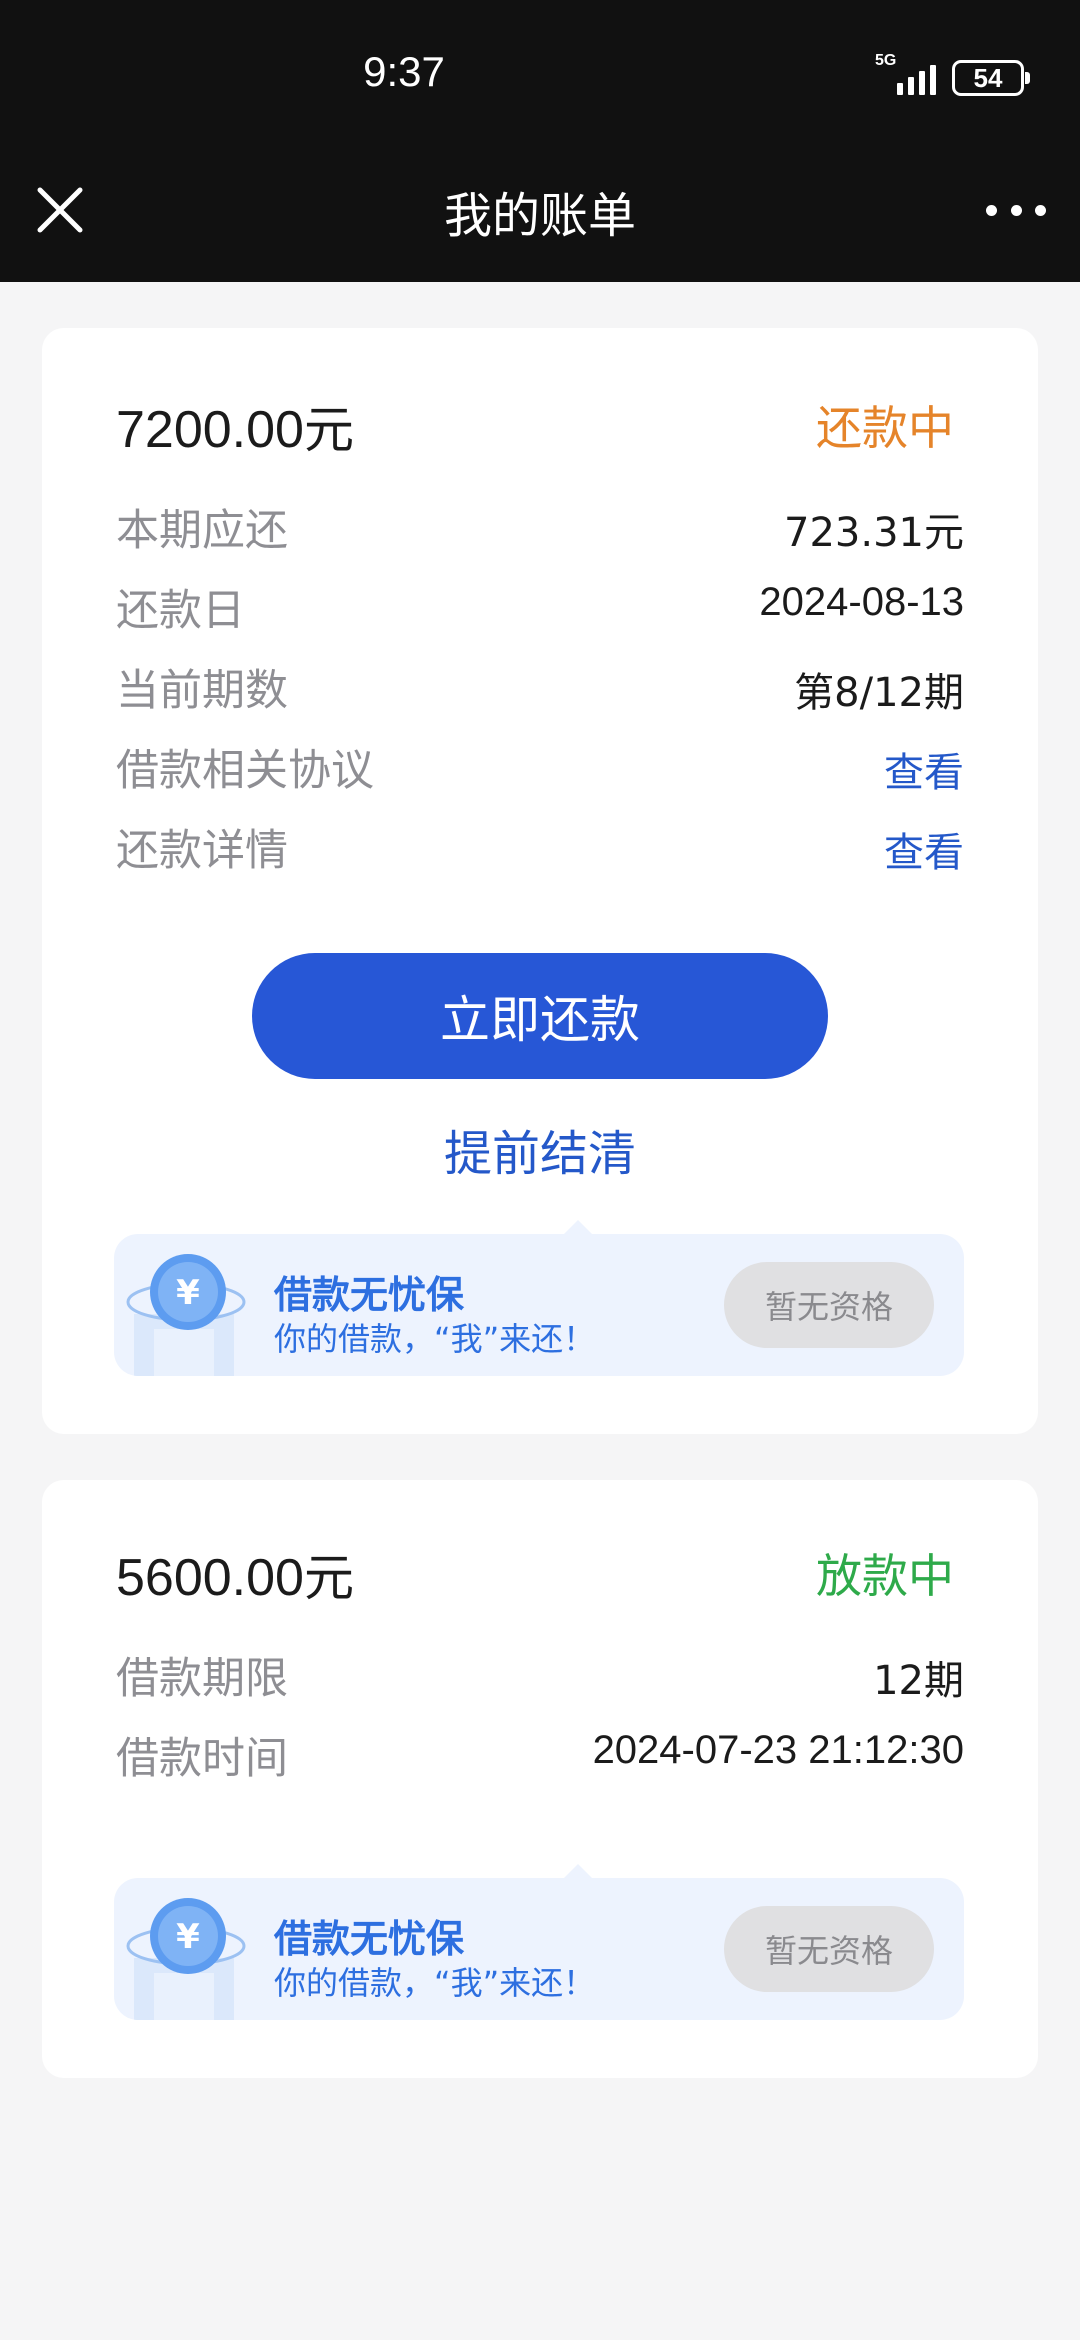 The image size is (1080, 2340). What do you see at coordinates (539, 216) in the screenshot?
I see `page-title: 我的账单` at bounding box center [539, 216].